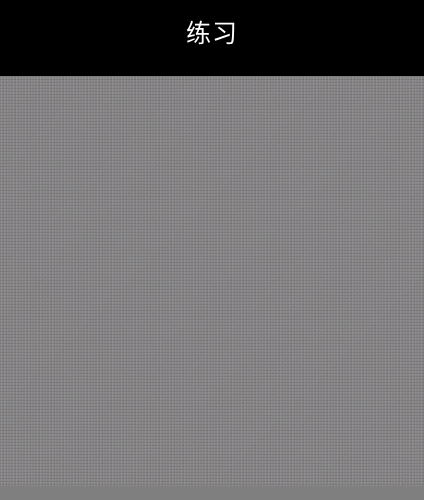  Describe the element at coordinates (211, 33) in the screenshot. I see `page-title: 练习` at that location.